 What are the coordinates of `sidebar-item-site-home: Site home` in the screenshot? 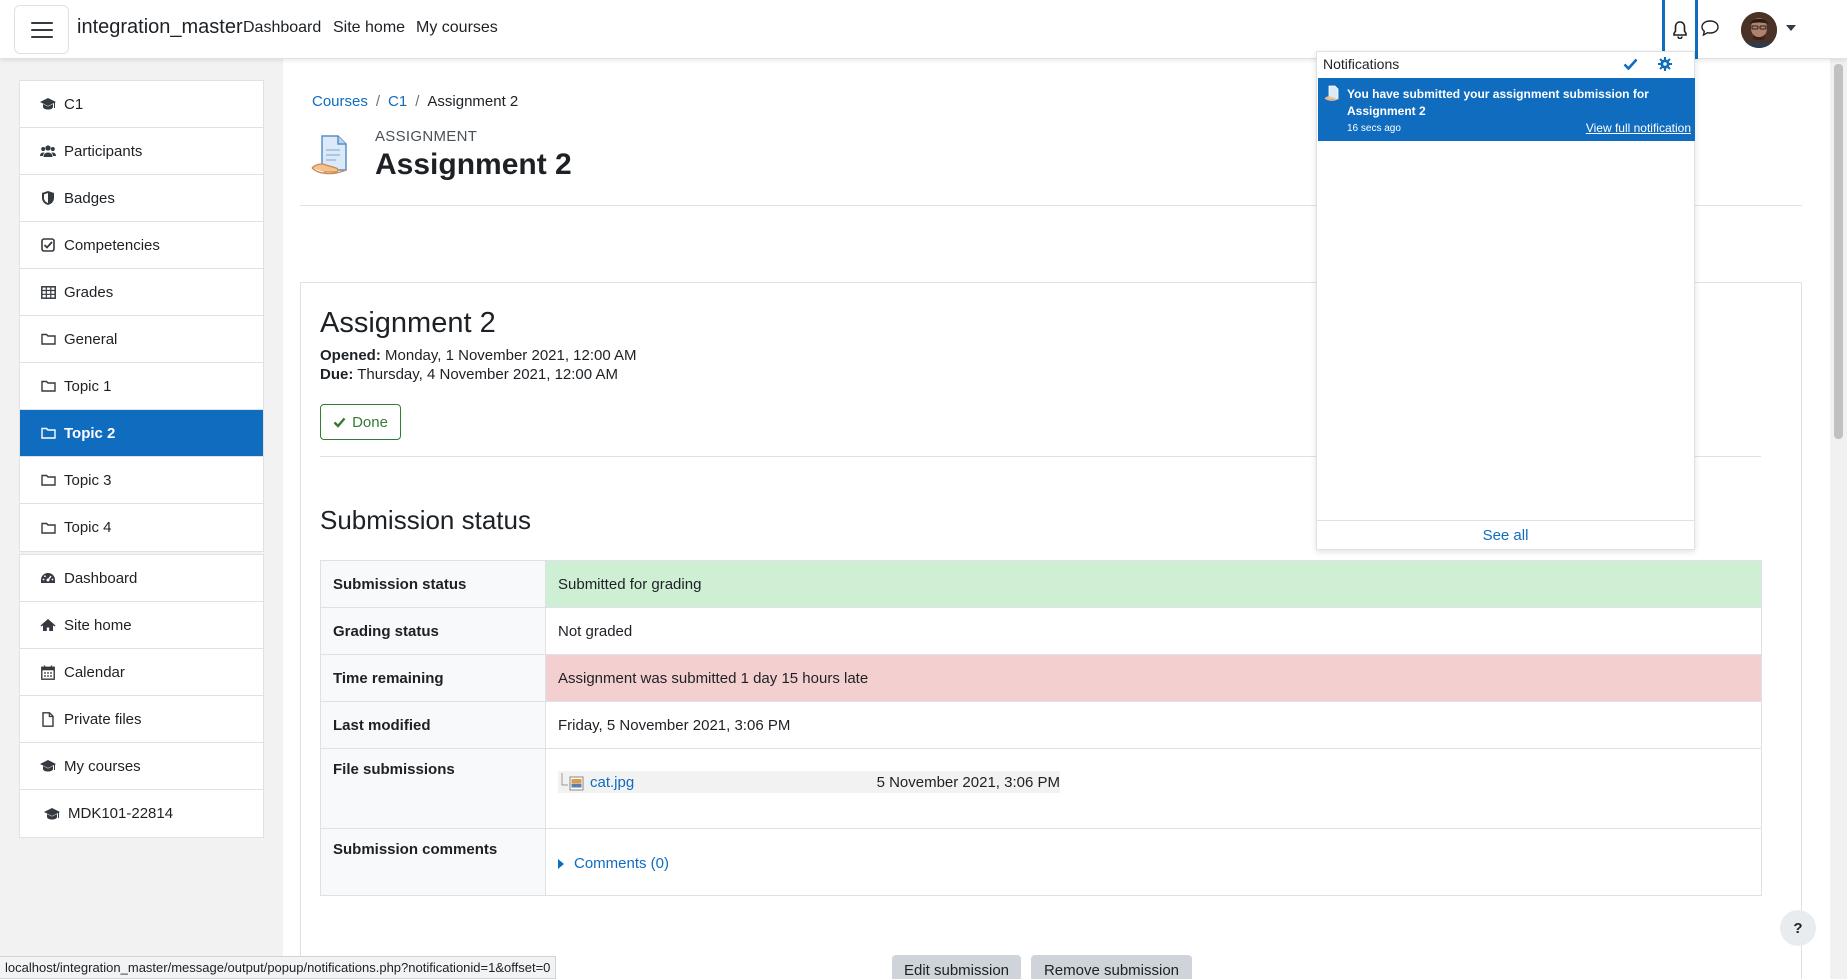 It's located at (141, 625).